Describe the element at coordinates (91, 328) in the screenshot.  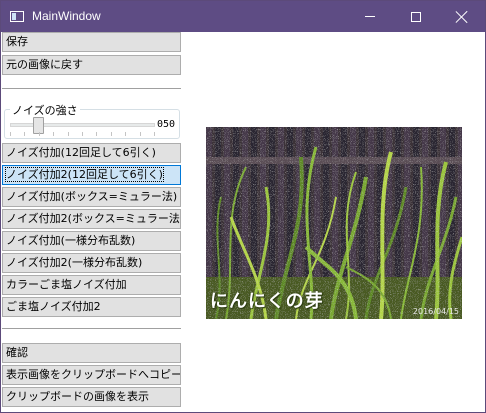
I see `separator-bottom` at that location.